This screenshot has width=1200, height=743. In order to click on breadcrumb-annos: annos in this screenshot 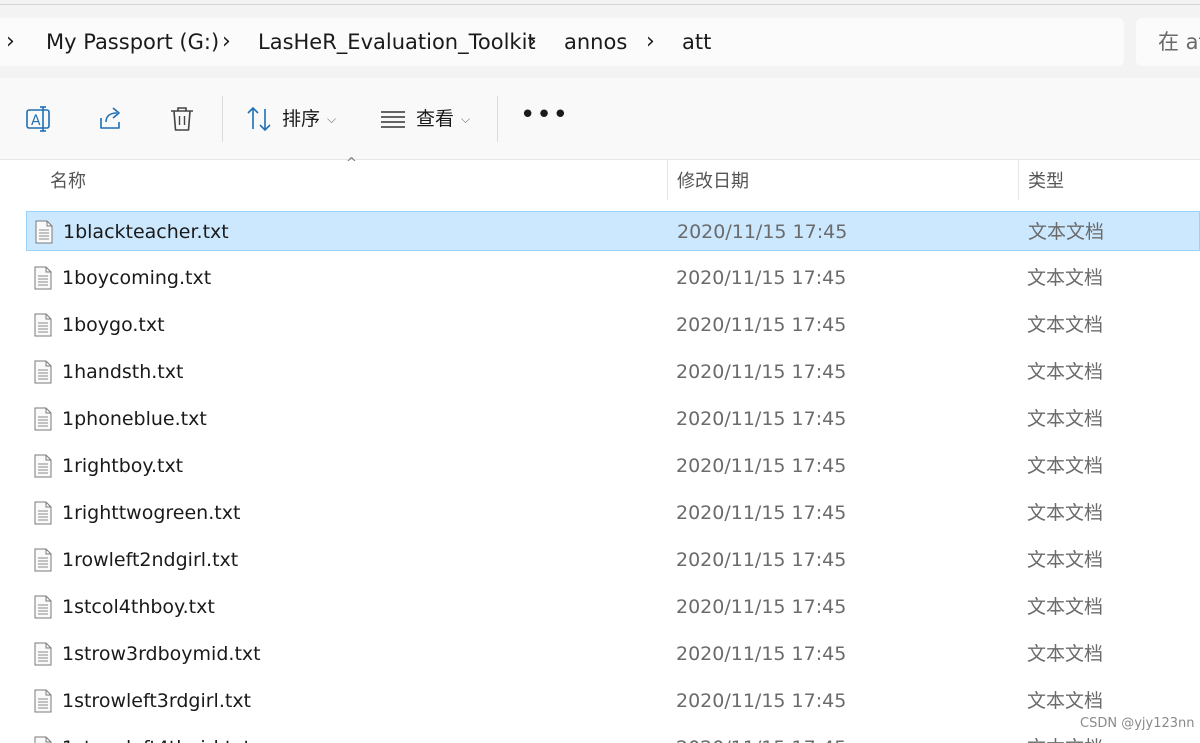, I will do `click(595, 42)`.